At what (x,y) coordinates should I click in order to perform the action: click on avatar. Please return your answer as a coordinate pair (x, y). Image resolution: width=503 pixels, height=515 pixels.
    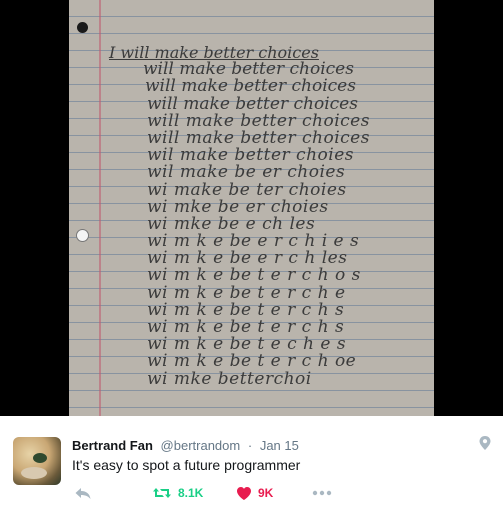
    Looking at the image, I should click on (37, 461).